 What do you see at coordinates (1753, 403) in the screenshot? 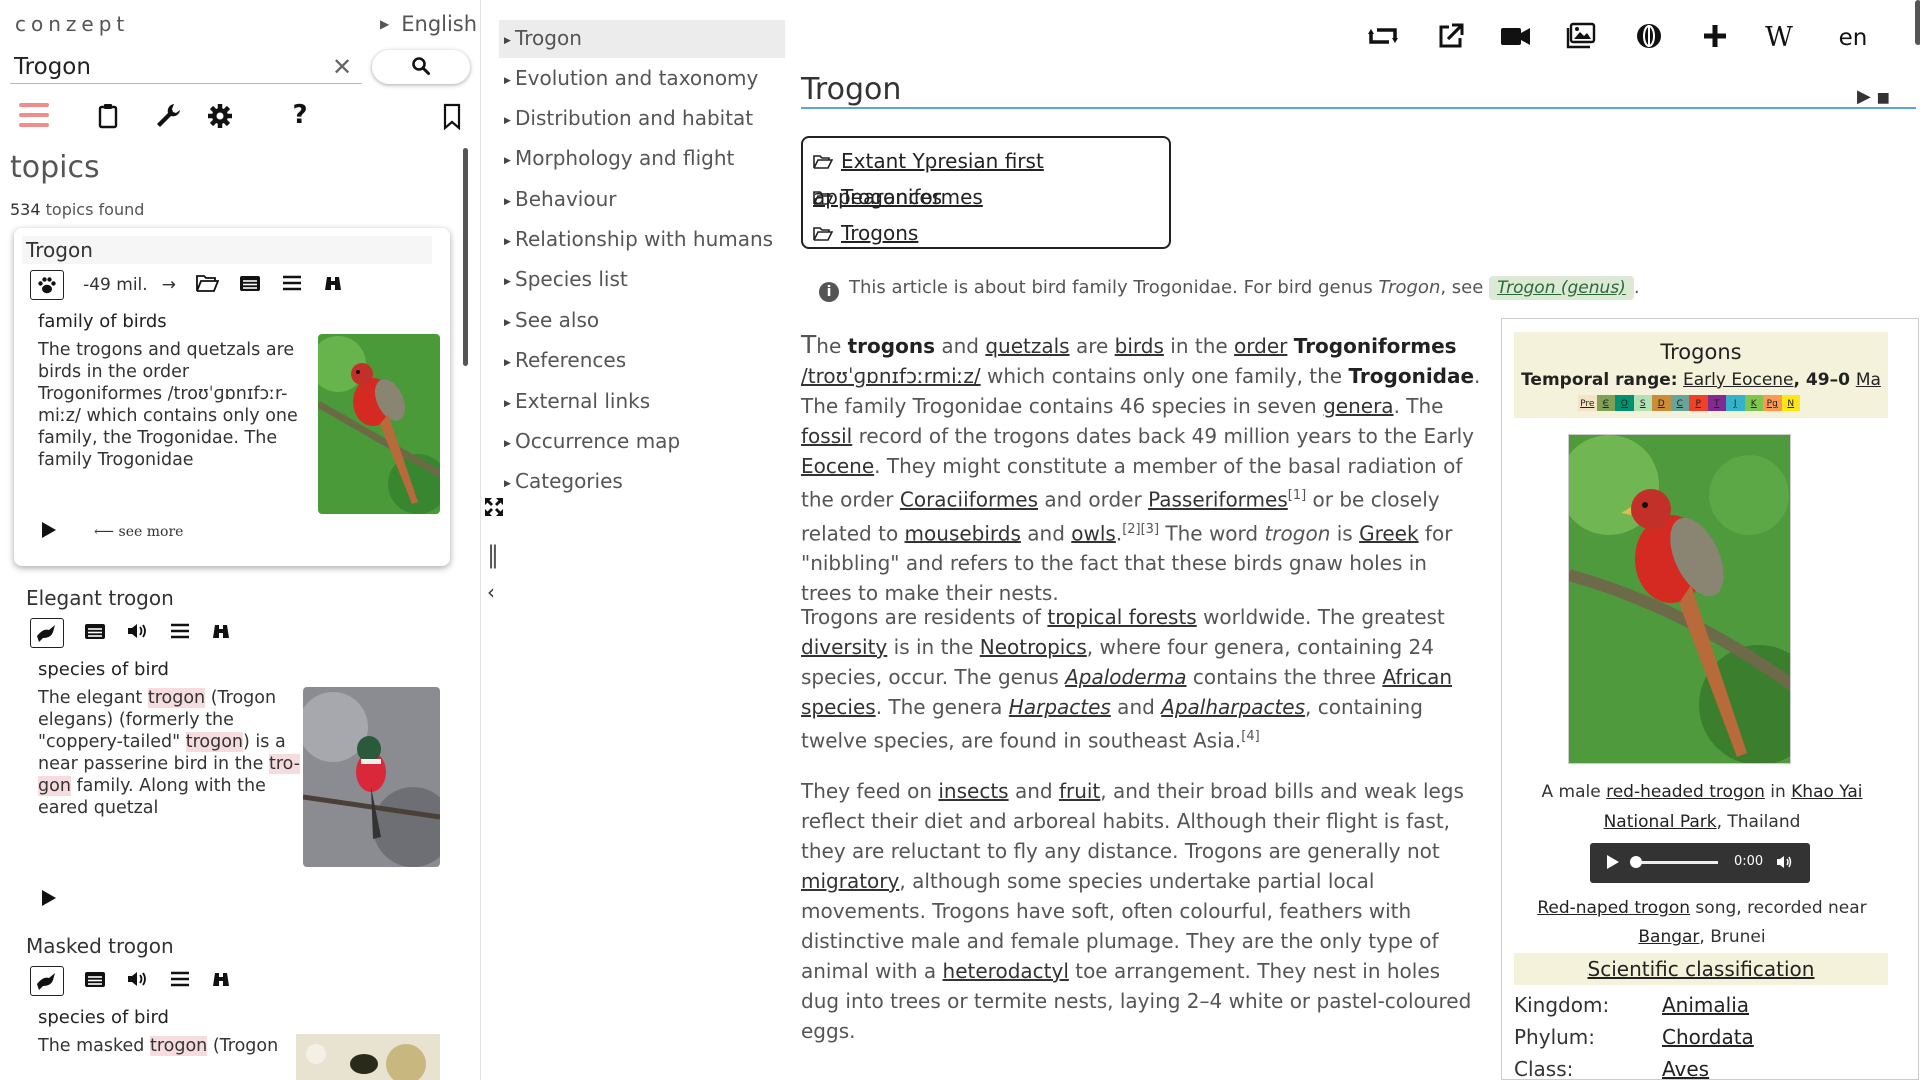
I see `timeline-period: K` at bounding box center [1753, 403].